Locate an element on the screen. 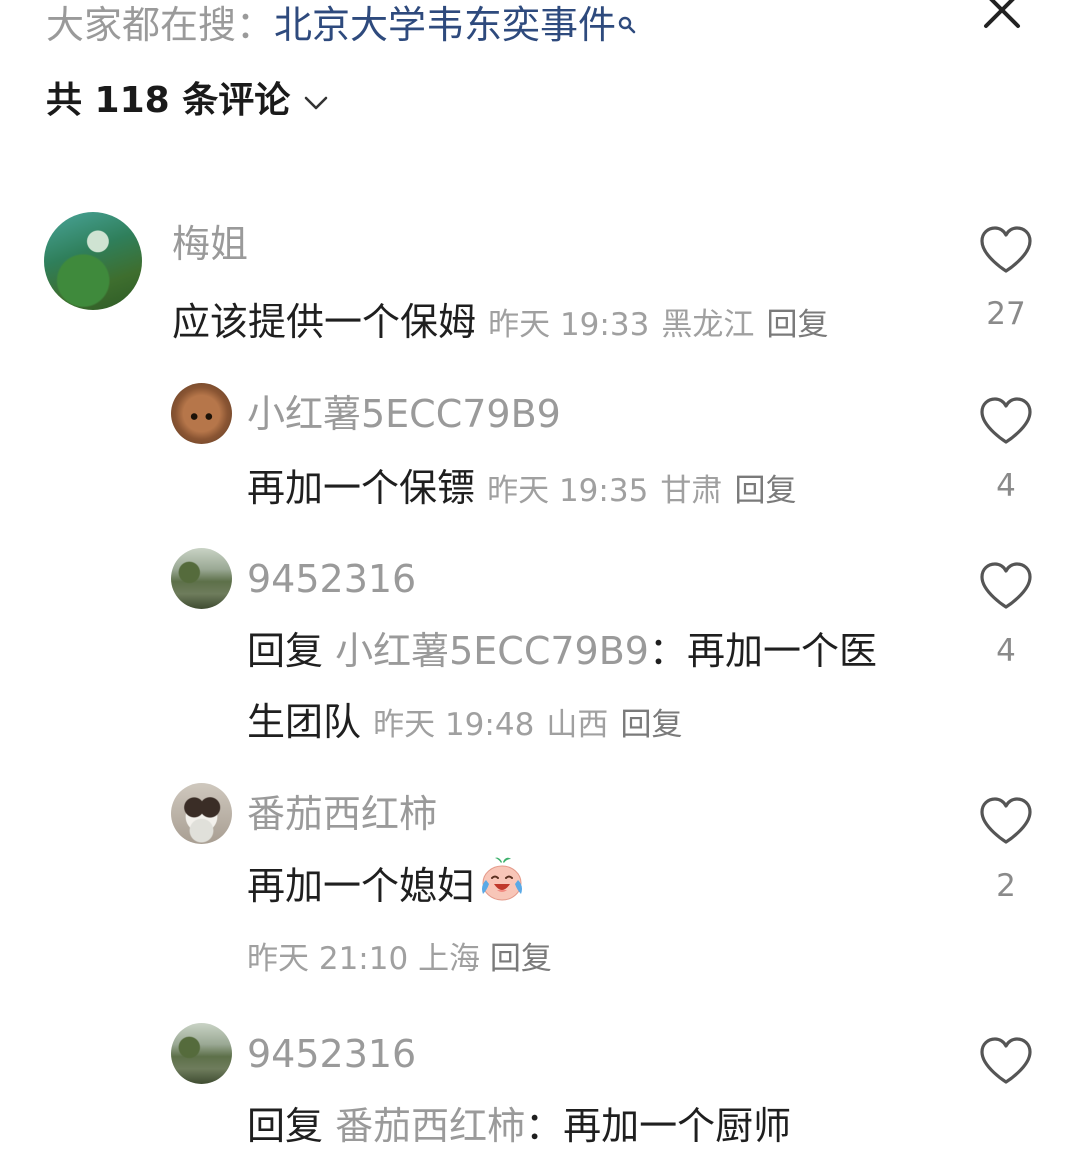 Image resolution: width=1080 pixels, height=1170 pixels. comment-location: 黑龙江 is located at coordinates (708, 325).